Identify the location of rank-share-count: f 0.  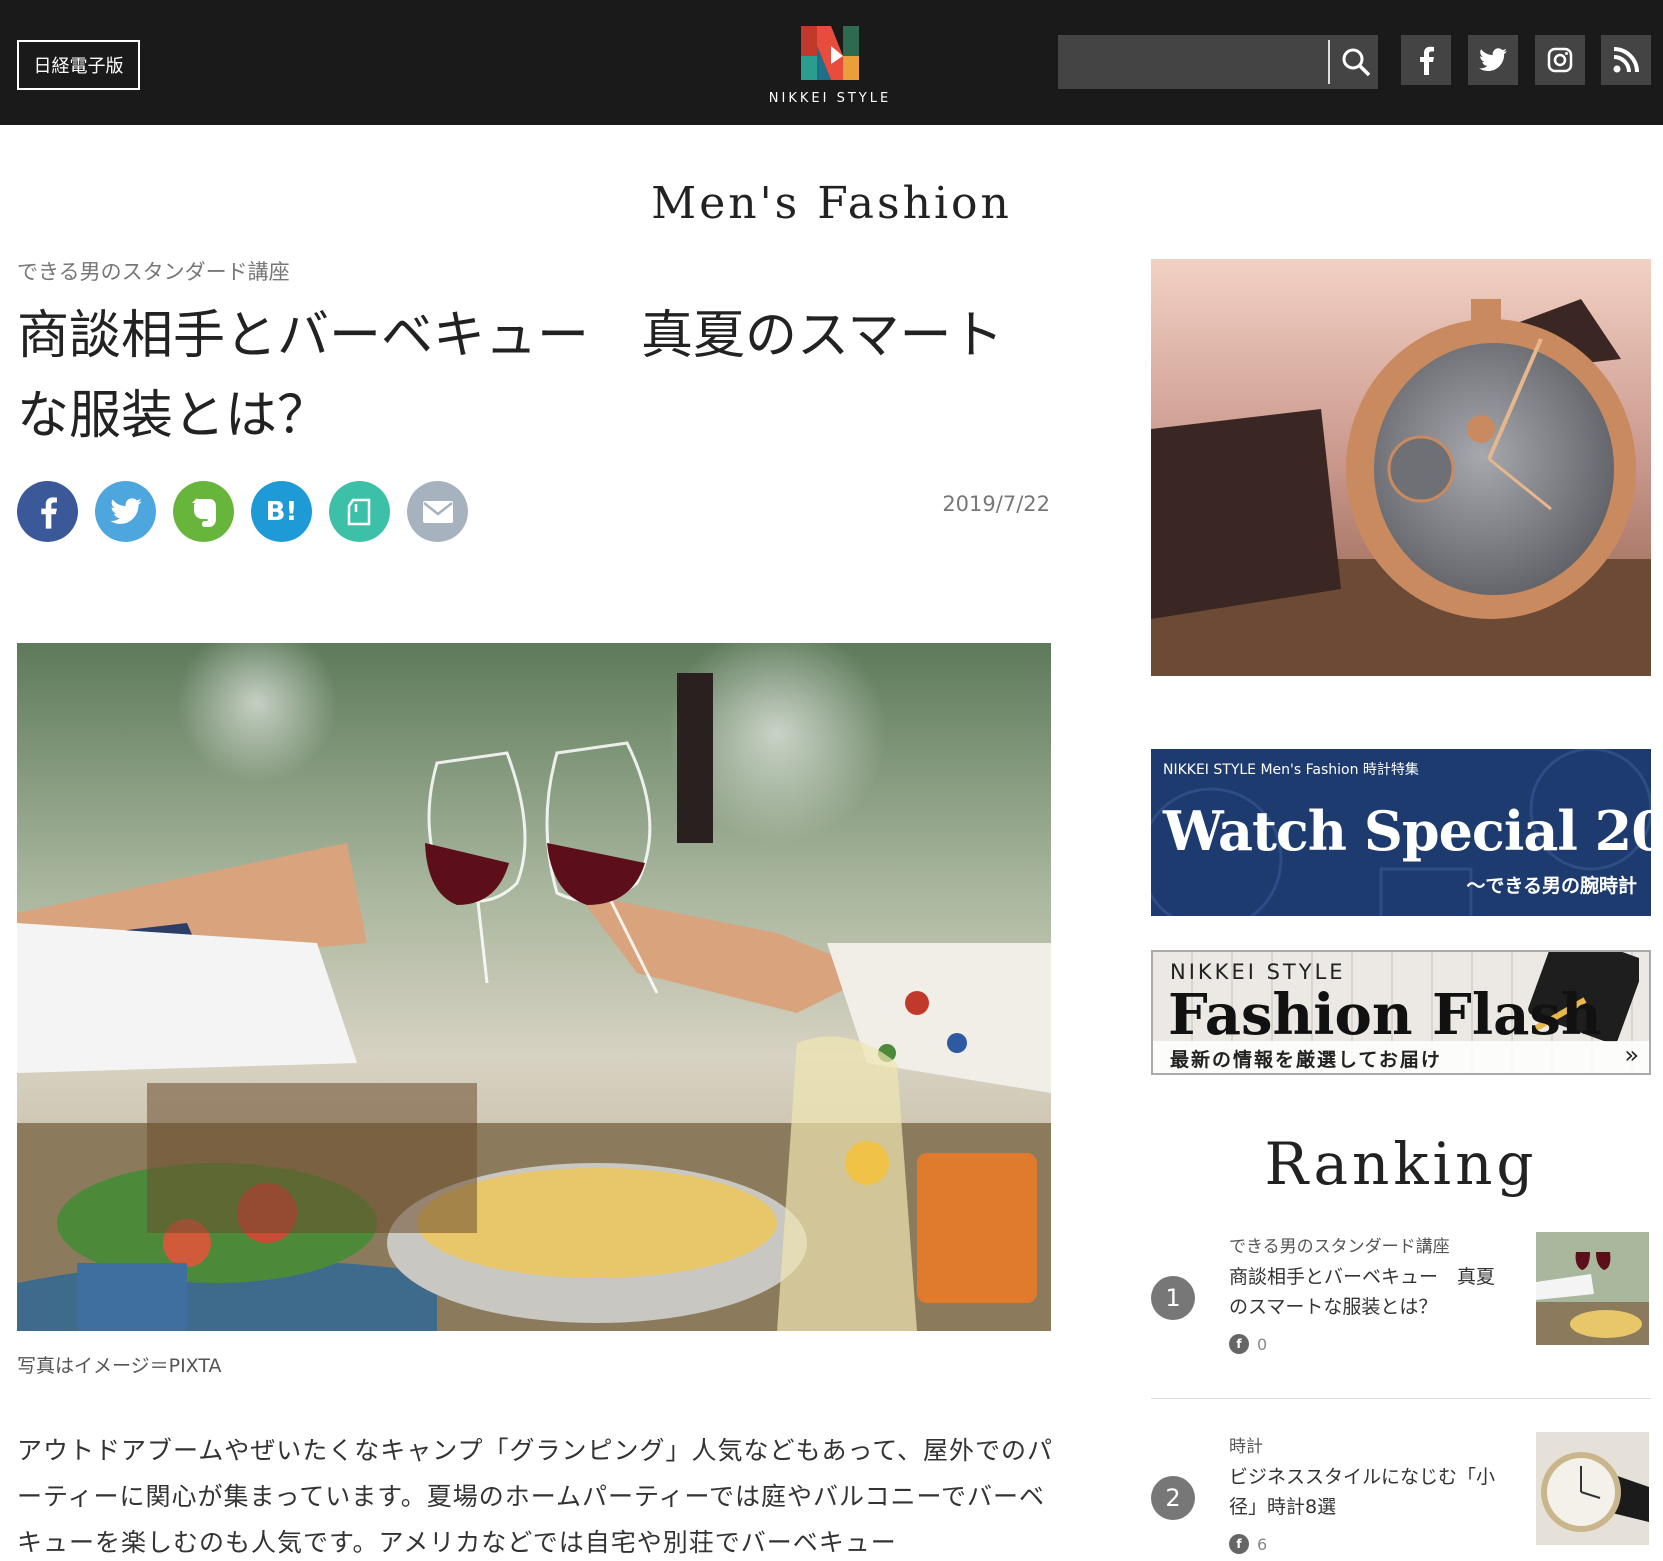
(1248, 1344).